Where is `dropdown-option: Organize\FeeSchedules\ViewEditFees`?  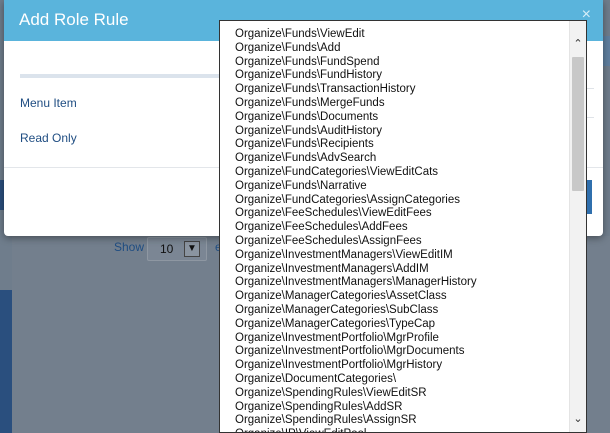 dropdown-option: Organize\FeeSchedules\ViewEditFees is located at coordinates (410, 214).